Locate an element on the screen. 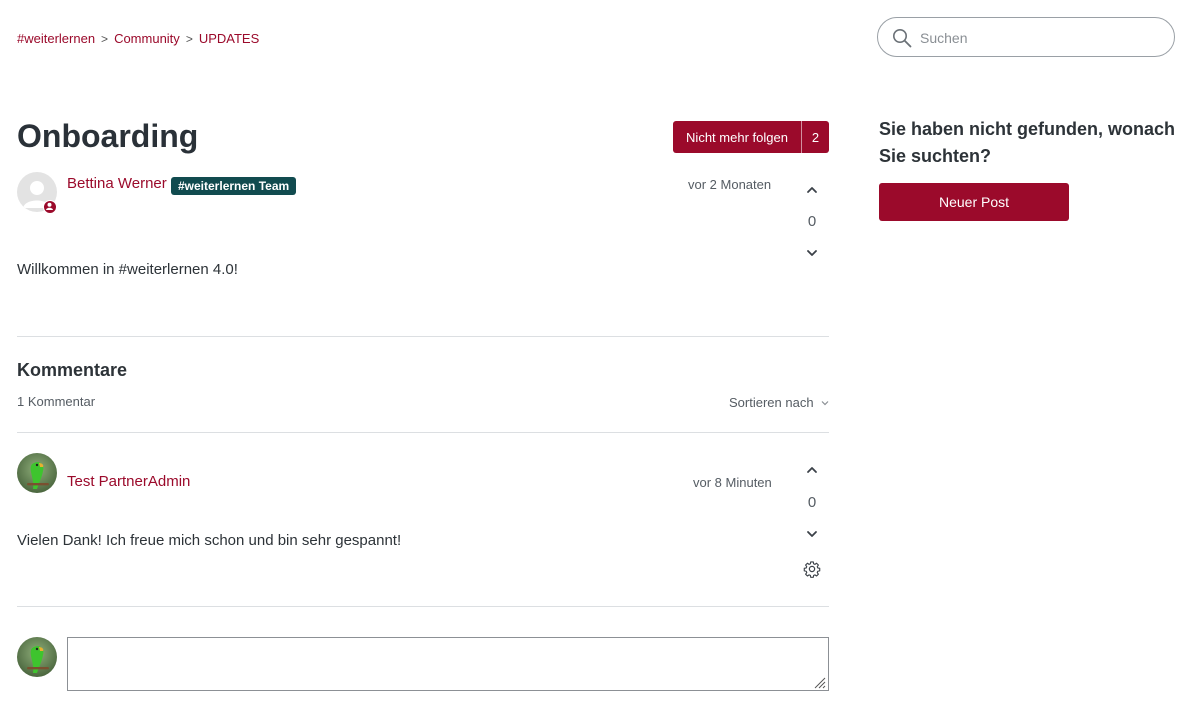  comment-time: vor 8 Minuten is located at coordinates (732, 482).